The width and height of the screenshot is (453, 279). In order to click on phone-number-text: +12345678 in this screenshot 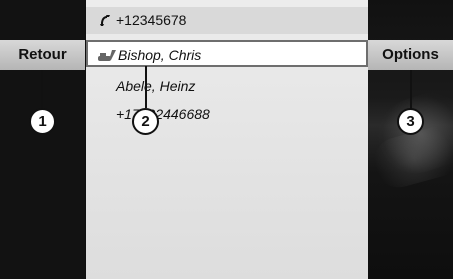, I will do `click(151, 20)`.